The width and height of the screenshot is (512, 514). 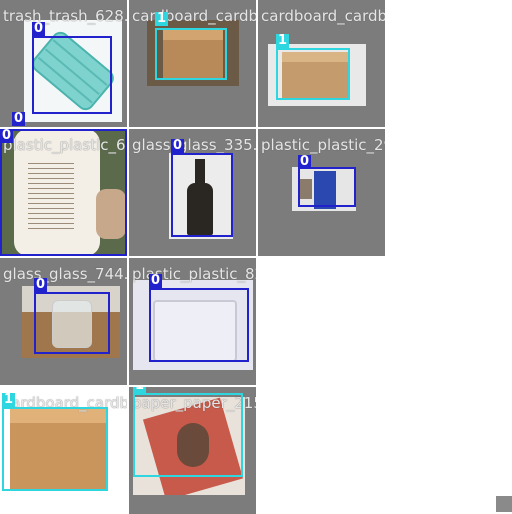 I want to click on tile-filename: glass_glass_335.jpg, so click(x=194, y=145).